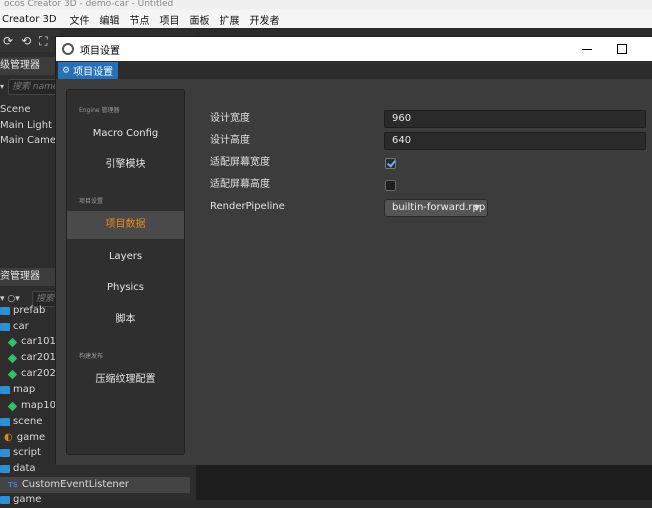 The image size is (652, 508). What do you see at coordinates (125, 320) in the screenshot?
I see `sidebar-item-scripts: 脚本` at bounding box center [125, 320].